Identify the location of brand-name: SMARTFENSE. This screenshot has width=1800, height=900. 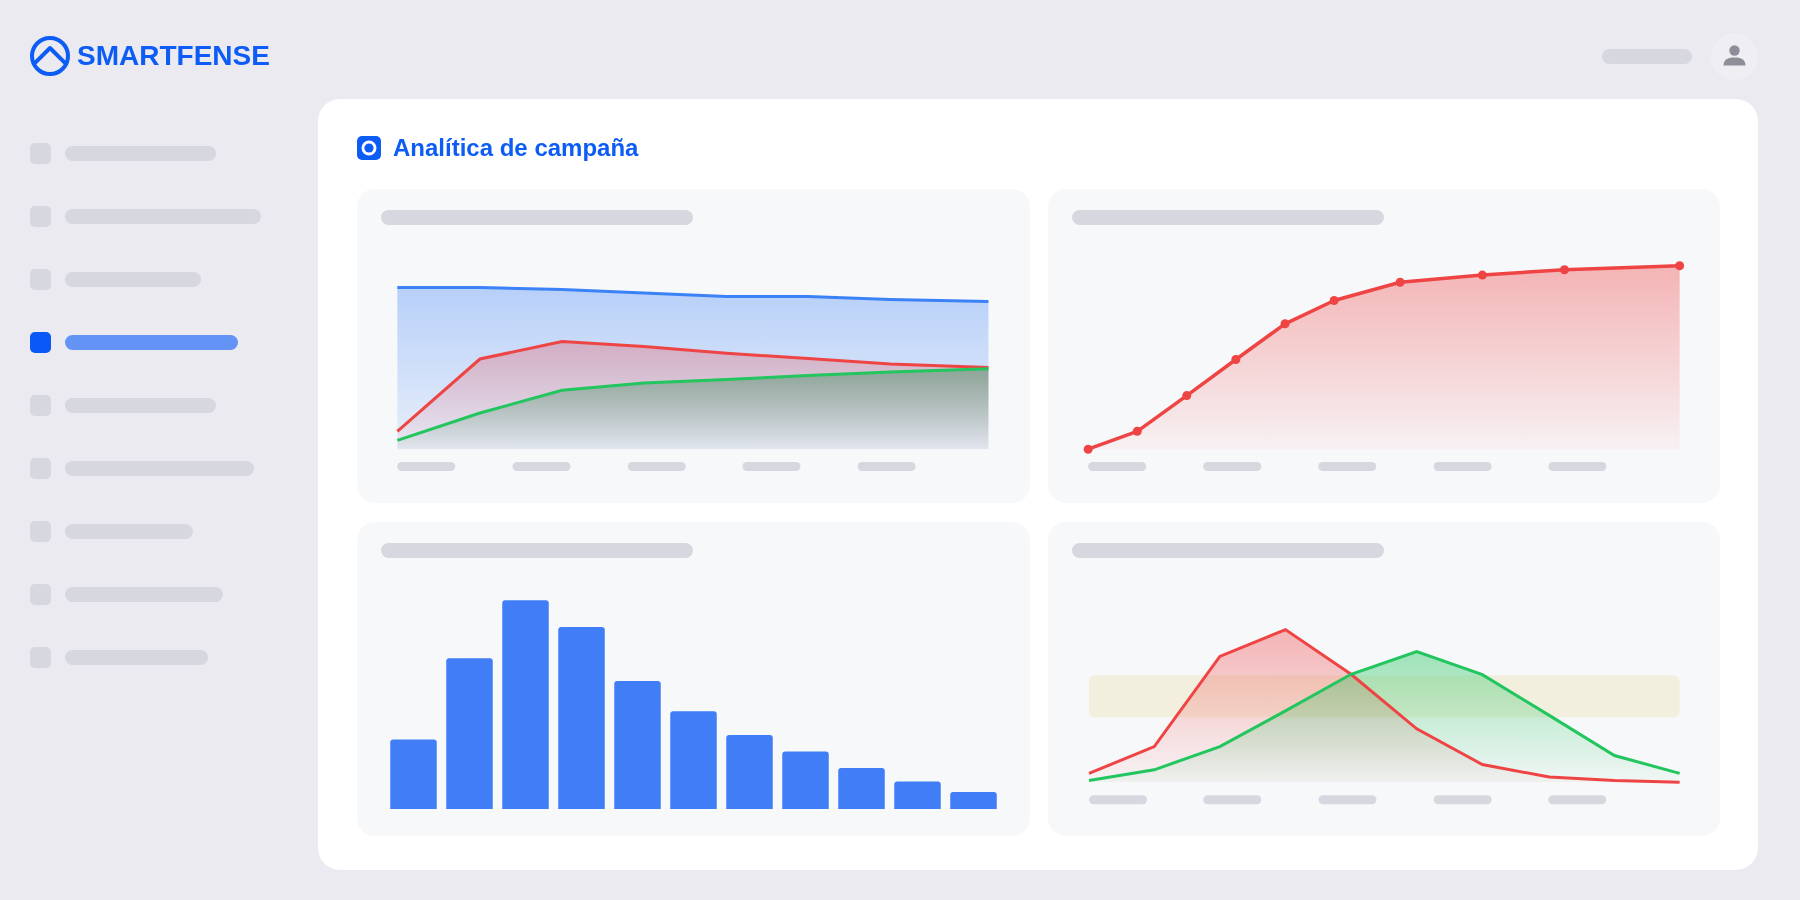
(173, 56).